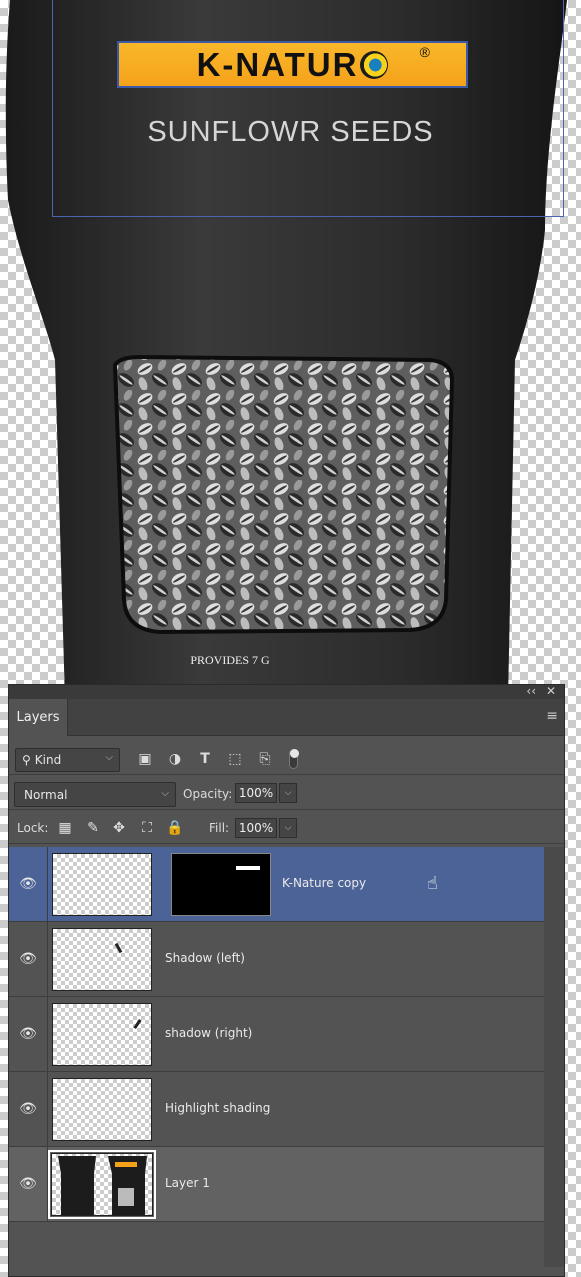 This screenshot has height=1277, width=581. What do you see at coordinates (119, 828) in the screenshot?
I see `lock-position-icon: ✥` at bounding box center [119, 828].